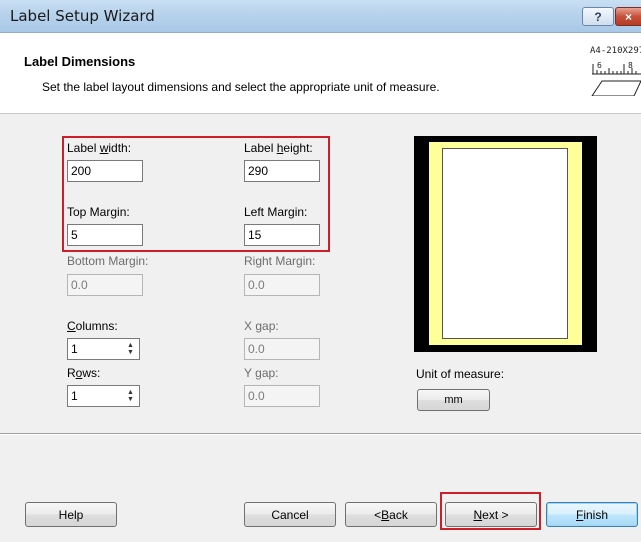 The image size is (641, 542). Describe the element at coordinates (616, 78) in the screenshot. I see `ruler-graphic: 6 8` at that location.